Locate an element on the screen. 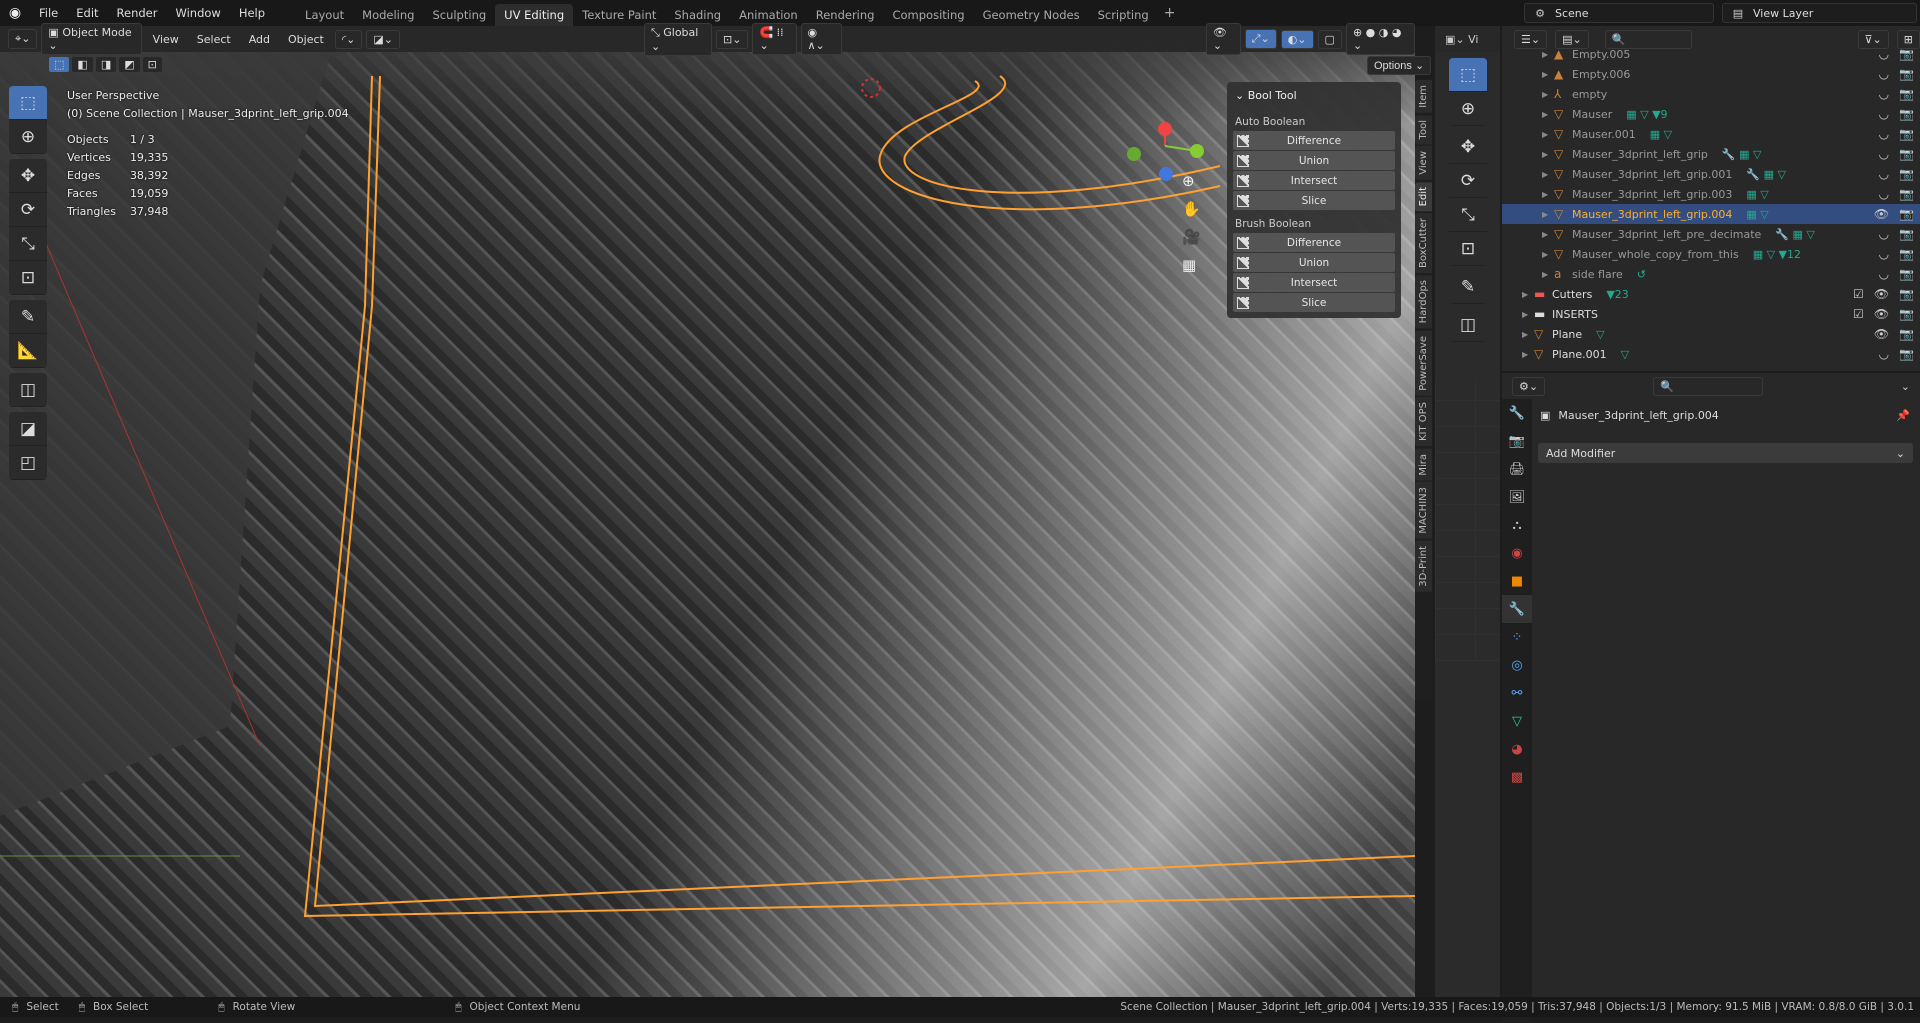 The width and height of the screenshot is (1920, 1023). bool-tool-header: ⌄ Bool Tool is located at coordinates (1314, 99).